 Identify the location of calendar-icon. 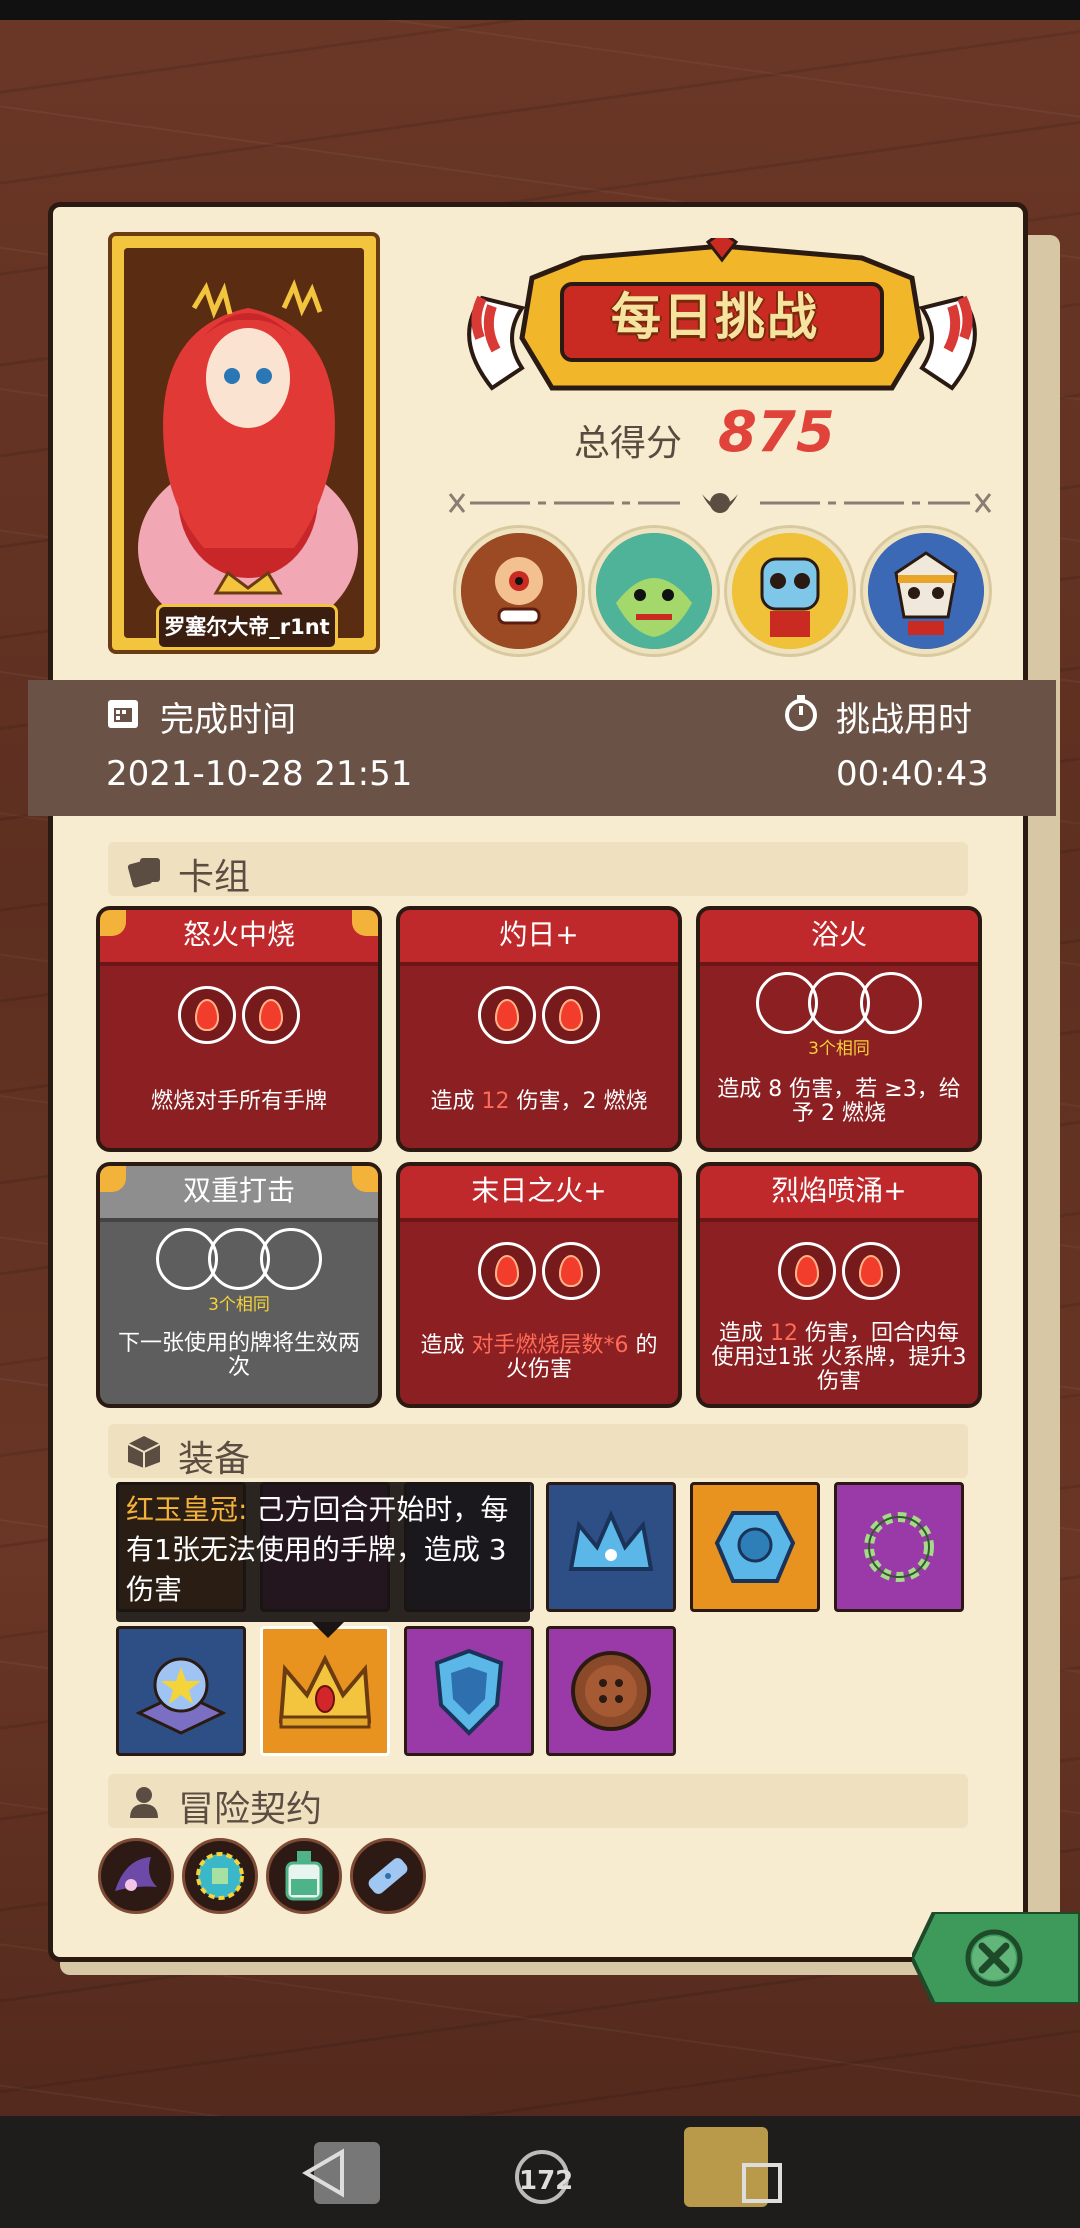
(123, 714).